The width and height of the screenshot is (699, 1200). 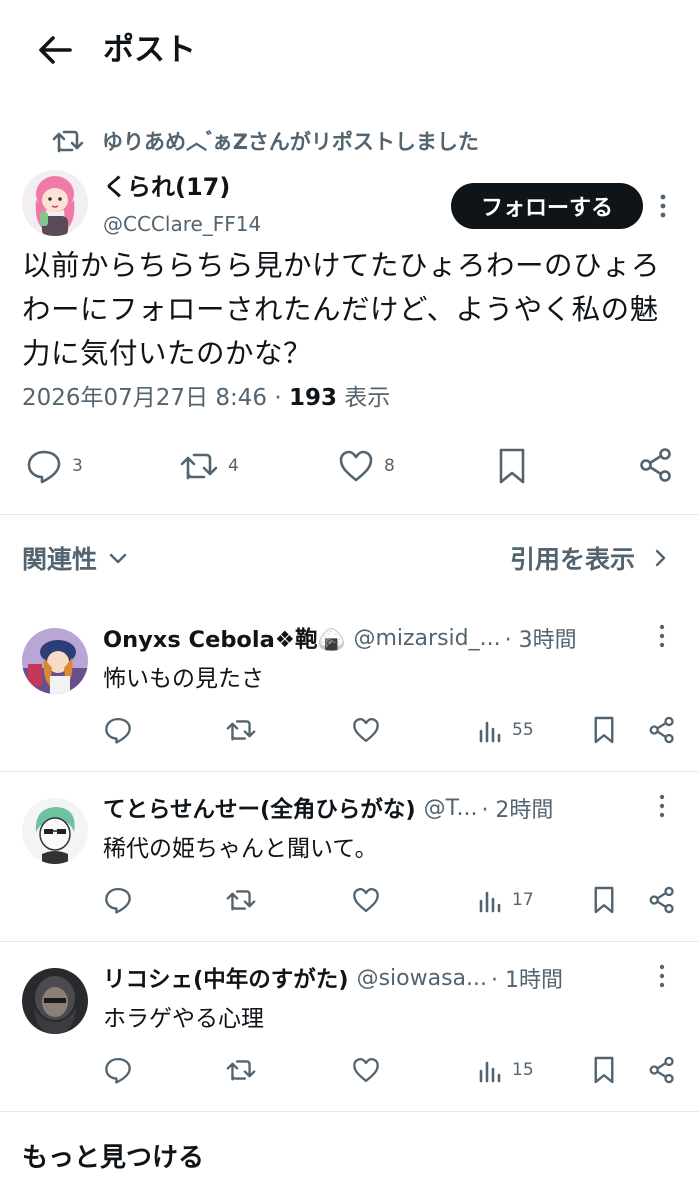 I want to click on like-button: 8, so click(x=366, y=466).